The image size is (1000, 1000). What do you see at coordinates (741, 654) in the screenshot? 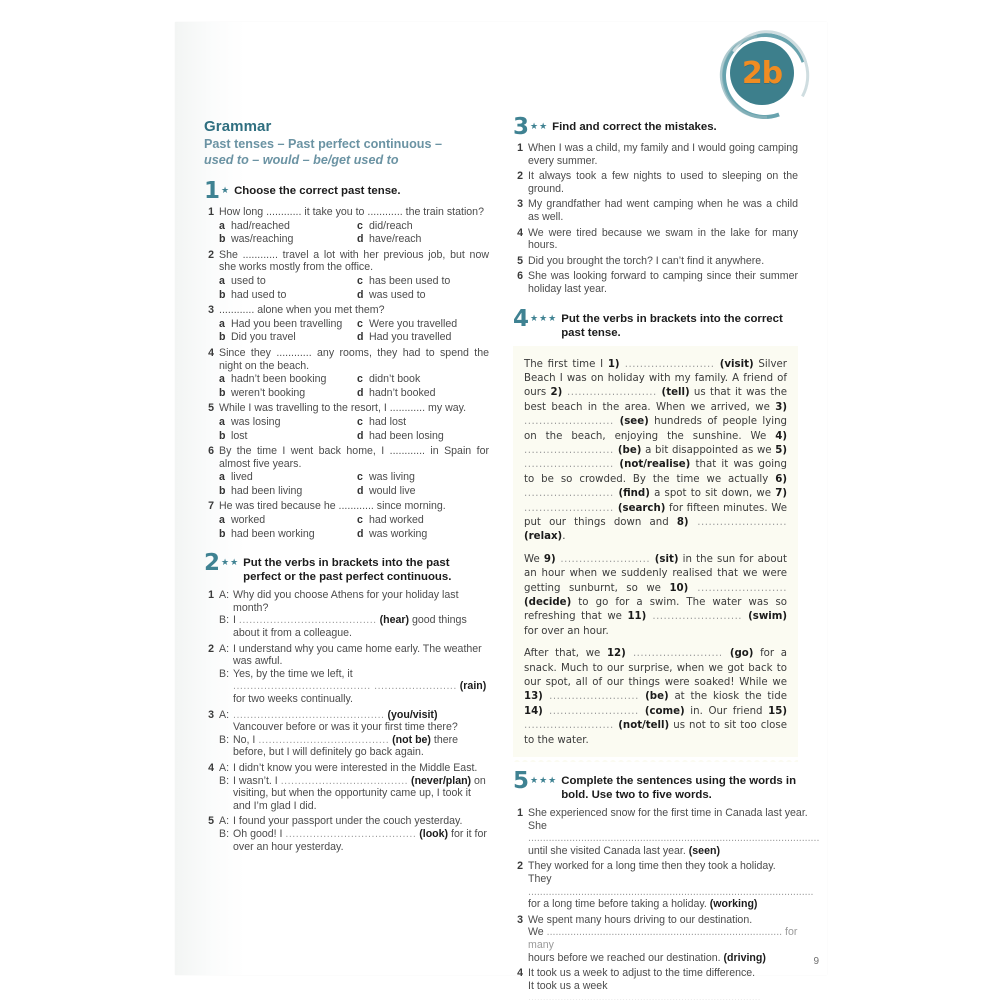
I see `cloze-bold: (go)` at bounding box center [741, 654].